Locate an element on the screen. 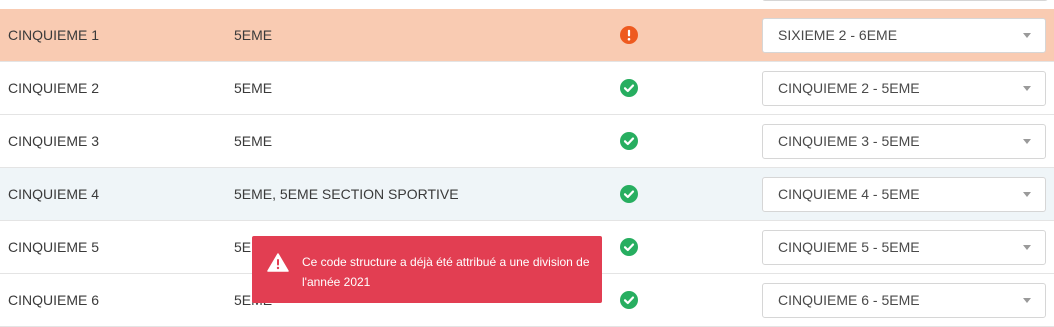 The width and height of the screenshot is (1054, 327). division-select: SIXIEME 2 - 6EME is located at coordinates (904, 35).